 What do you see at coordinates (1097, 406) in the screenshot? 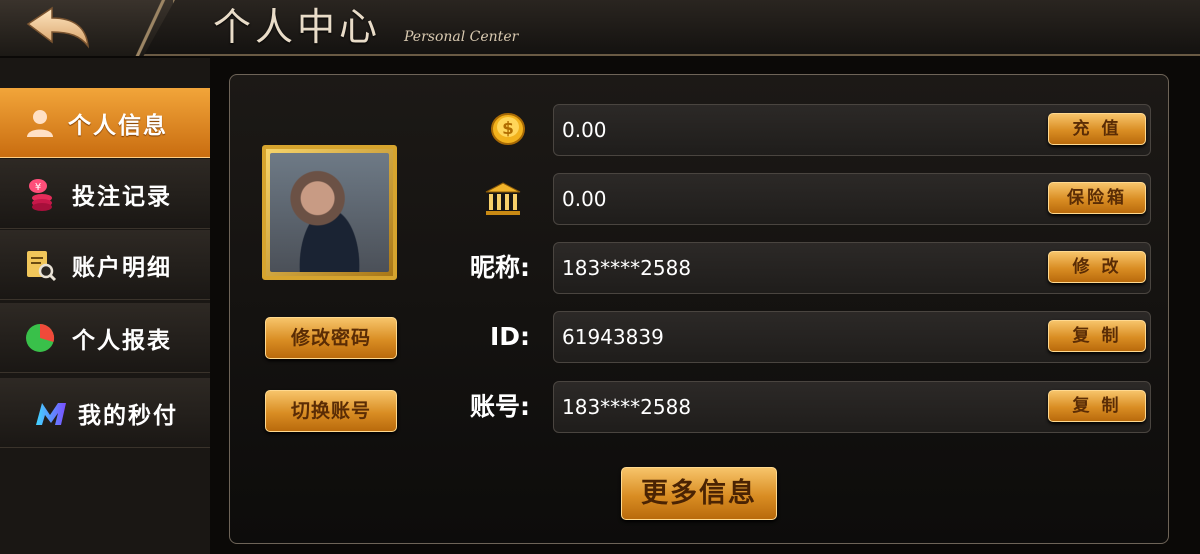
I see `copy-account-button: 复 制` at bounding box center [1097, 406].